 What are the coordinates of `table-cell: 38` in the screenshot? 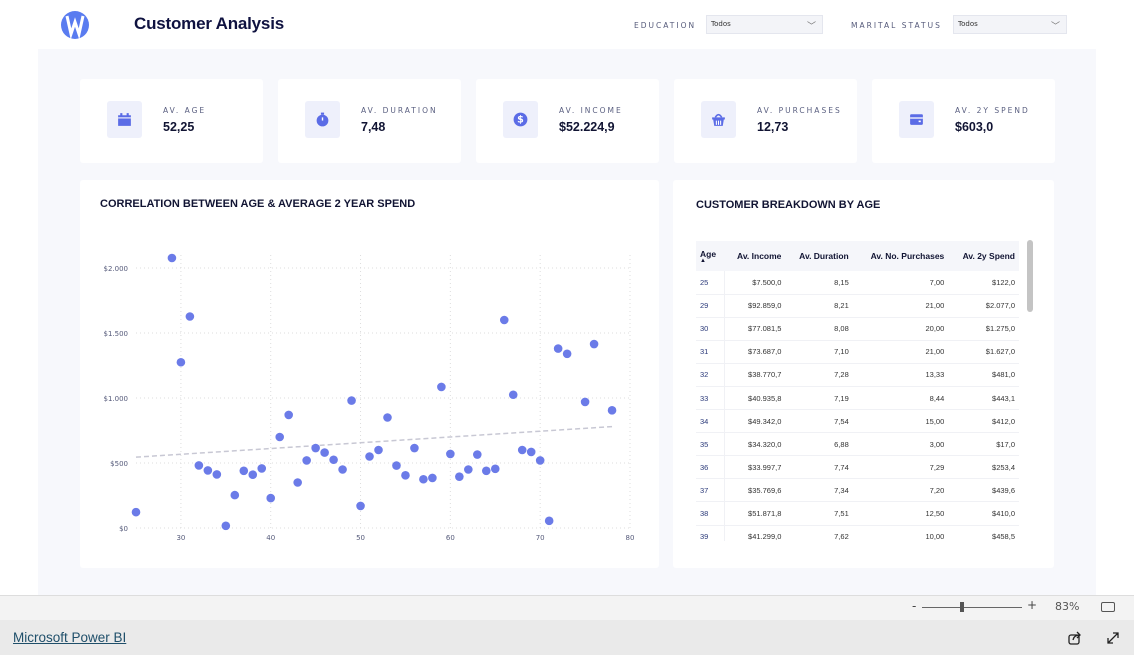 It's located at (710, 513).